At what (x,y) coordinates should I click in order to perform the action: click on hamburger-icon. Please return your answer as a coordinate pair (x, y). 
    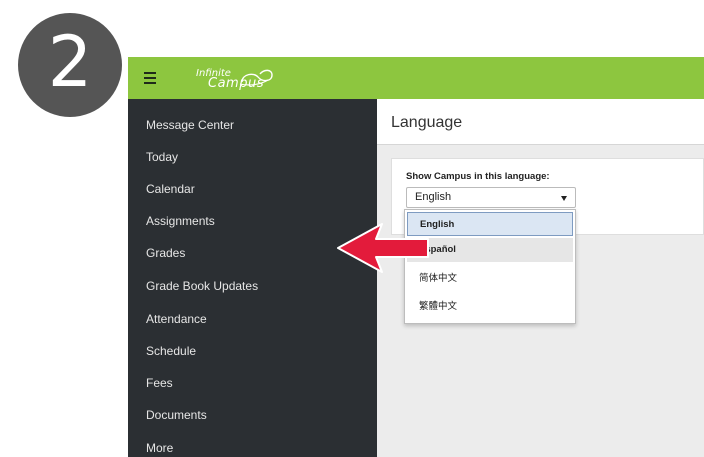
    Looking at the image, I should click on (150, 78).